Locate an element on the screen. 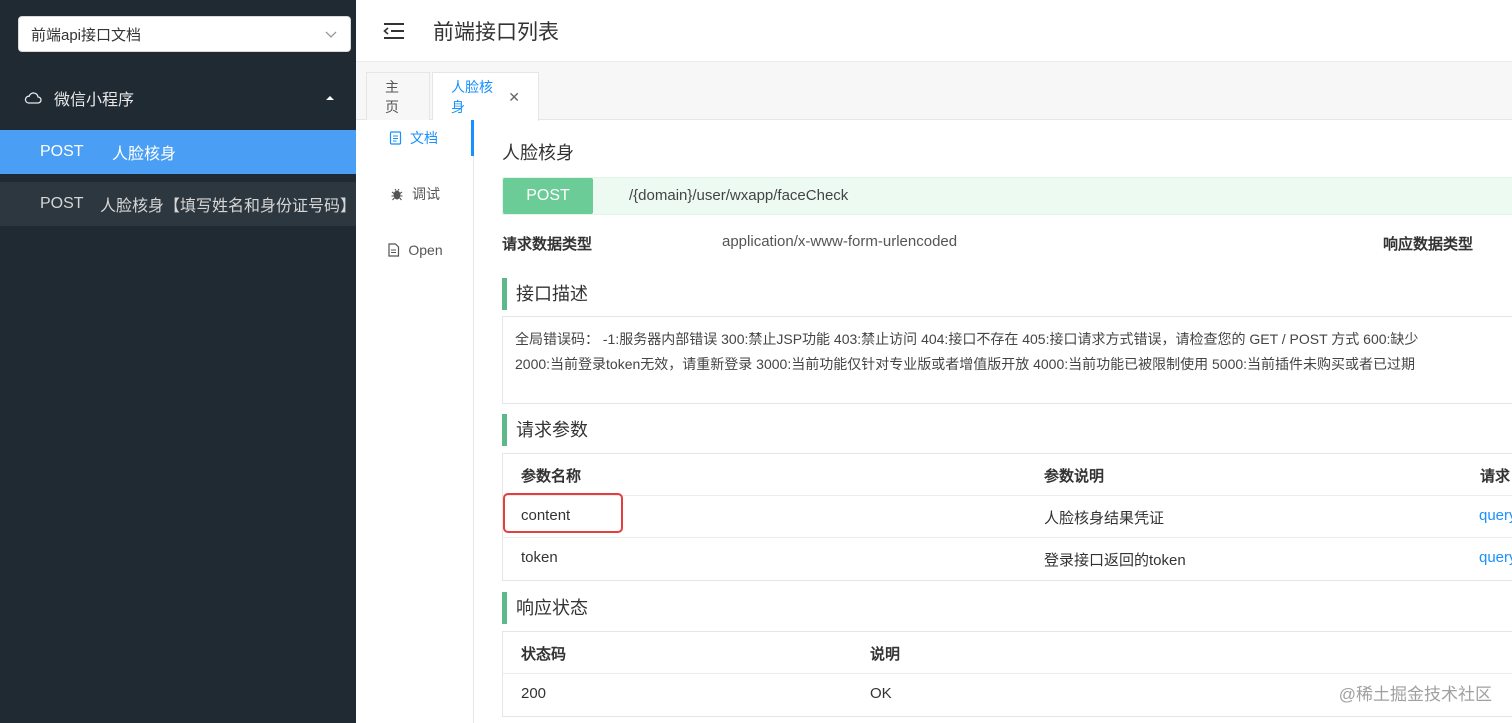 Image resolution: width=1512 pixels, height=723 pixels. project-select: 前端api接口文档 is located at coordinates (184, 34).